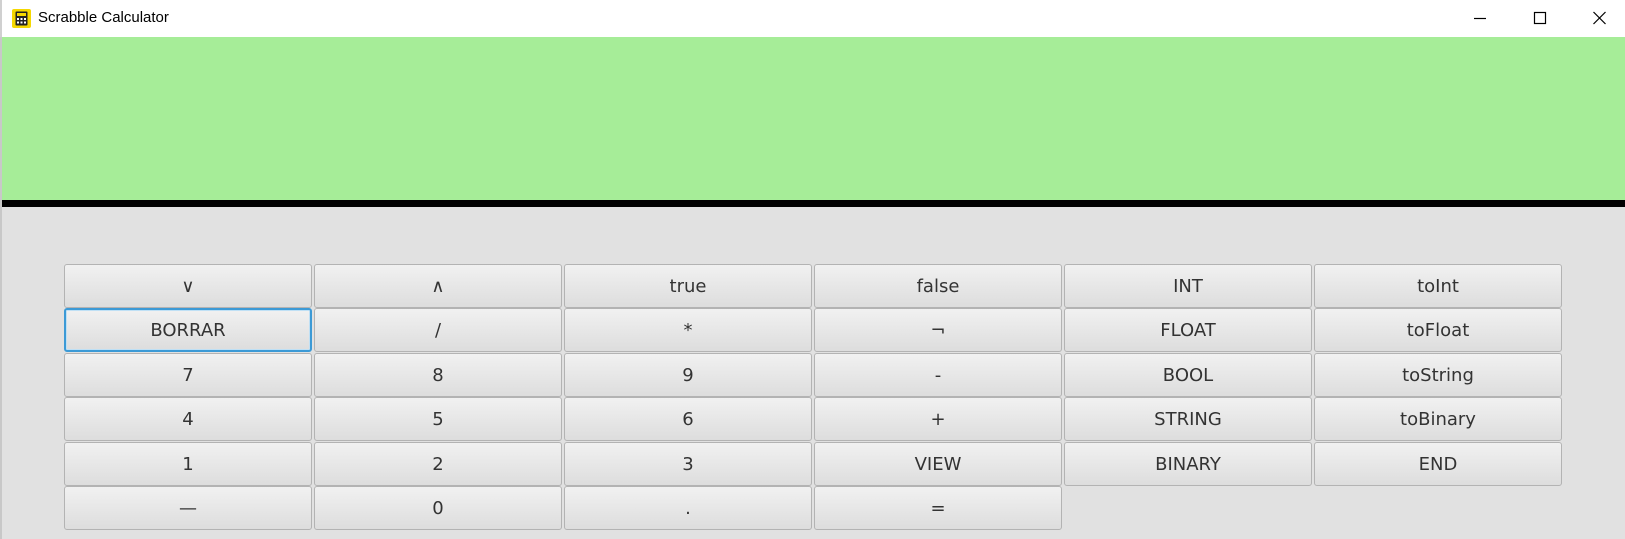  What do you see at coordinates (188, 375) in the screenshot?
I see `key-2-0: 7` at bounding box center [188, 375].